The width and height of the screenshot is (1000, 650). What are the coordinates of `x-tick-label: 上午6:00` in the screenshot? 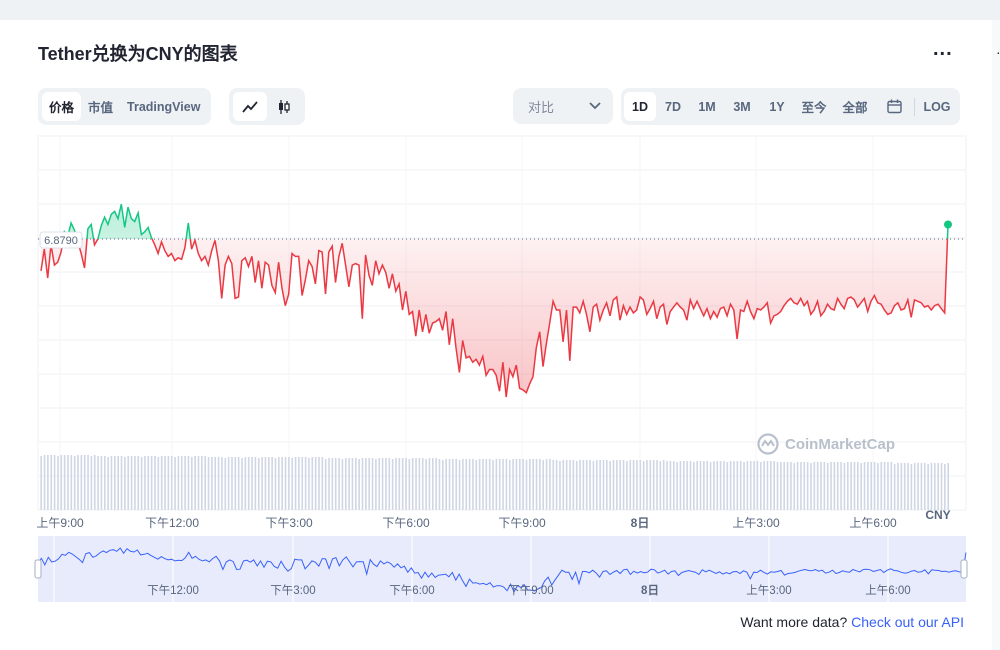 It's located at (873, 523).